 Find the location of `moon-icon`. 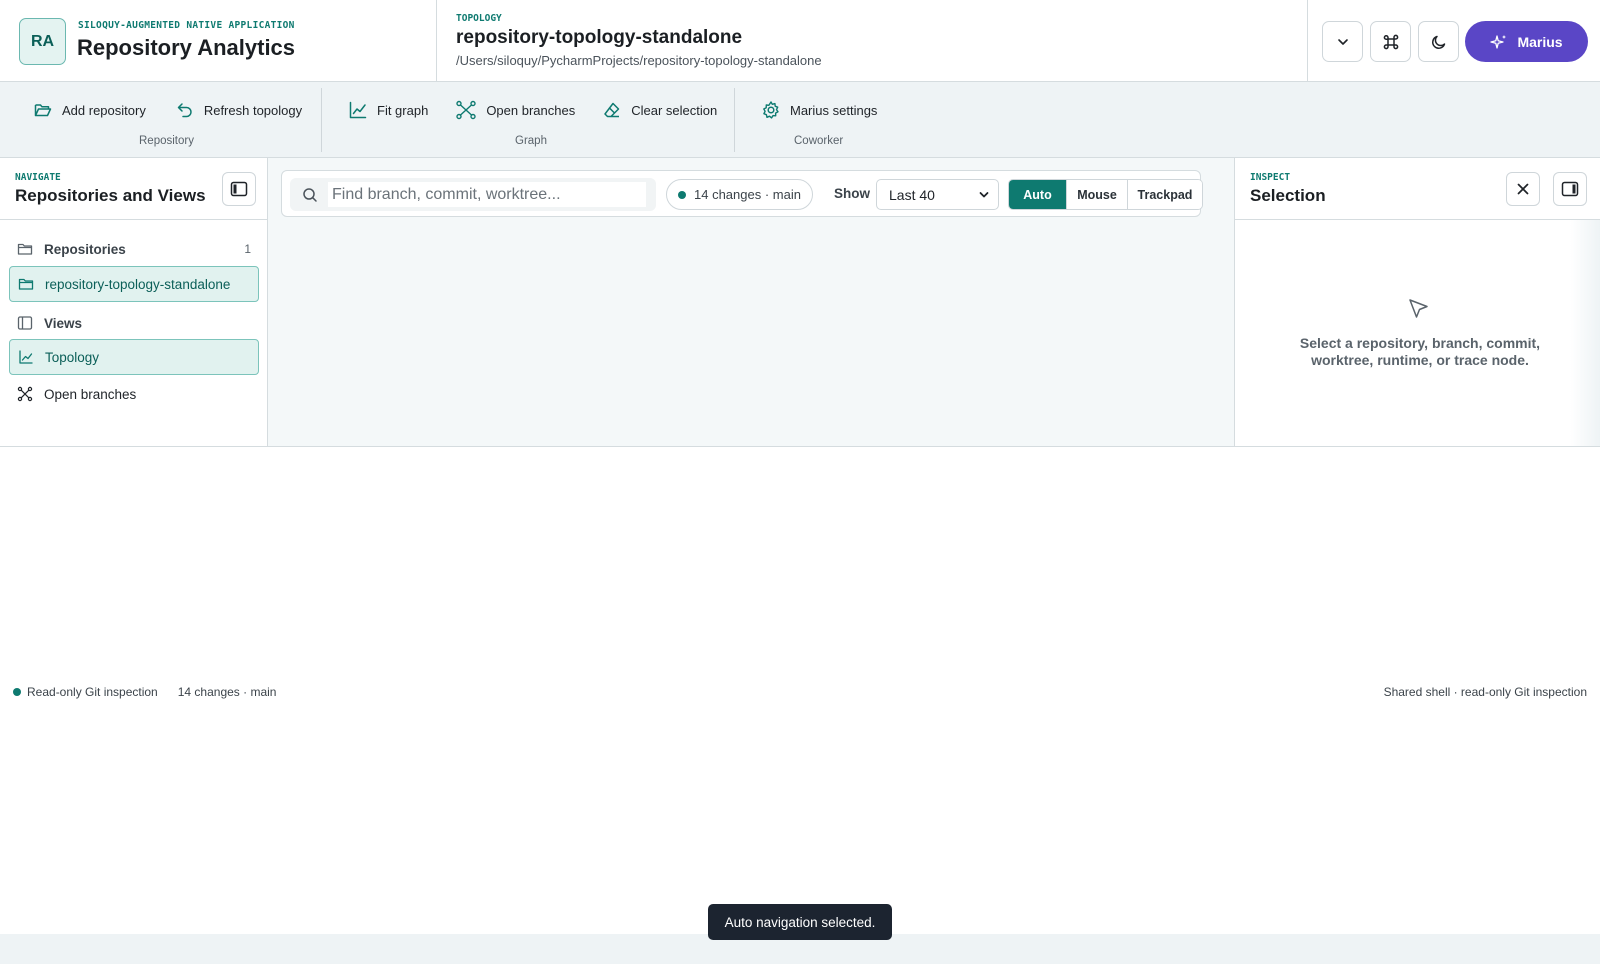

moon-icon is located at coordinates (1438, 42).